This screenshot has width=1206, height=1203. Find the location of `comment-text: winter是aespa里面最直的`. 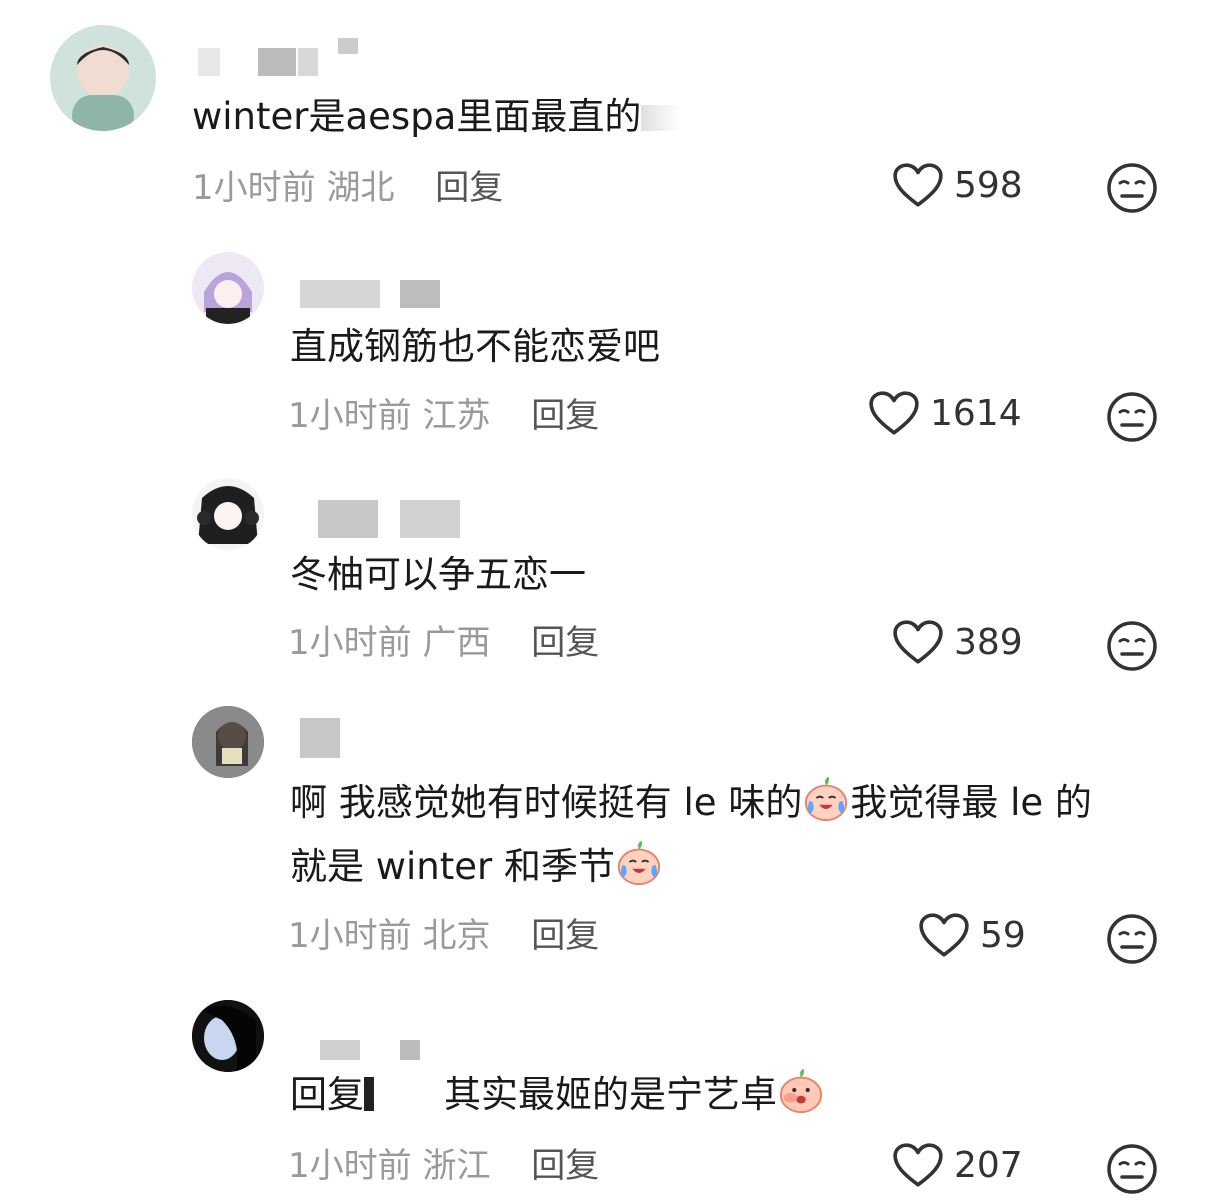

comment-text: winter是aespa里面最直的 is located at coordinates (437, 117).